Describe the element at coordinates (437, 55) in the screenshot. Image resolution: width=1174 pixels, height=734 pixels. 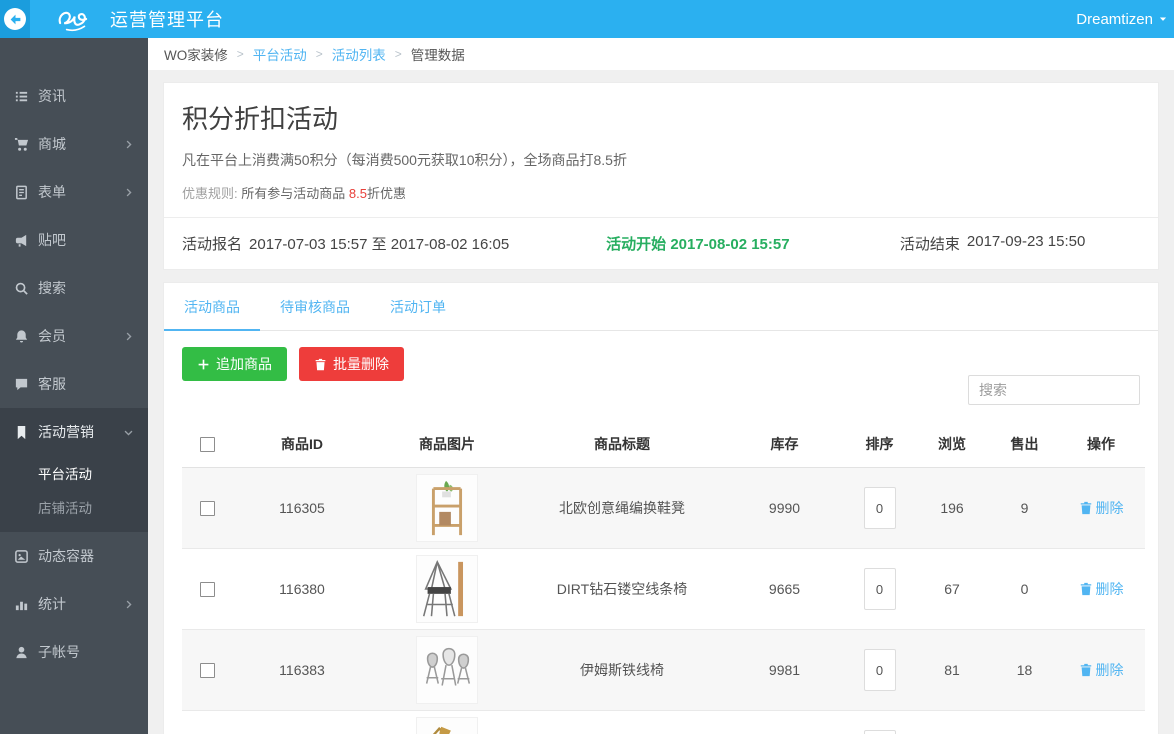
I see `breadcrumb-item-manage-data: 管理数据` at that location.